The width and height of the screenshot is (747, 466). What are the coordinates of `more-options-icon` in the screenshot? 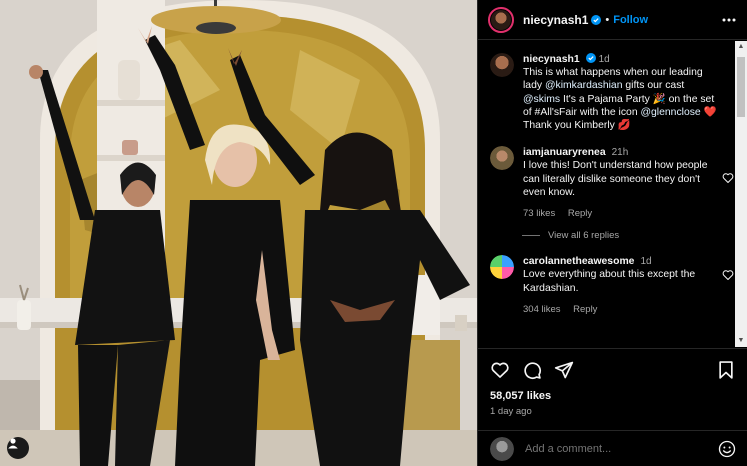 It's located at (729, 19).